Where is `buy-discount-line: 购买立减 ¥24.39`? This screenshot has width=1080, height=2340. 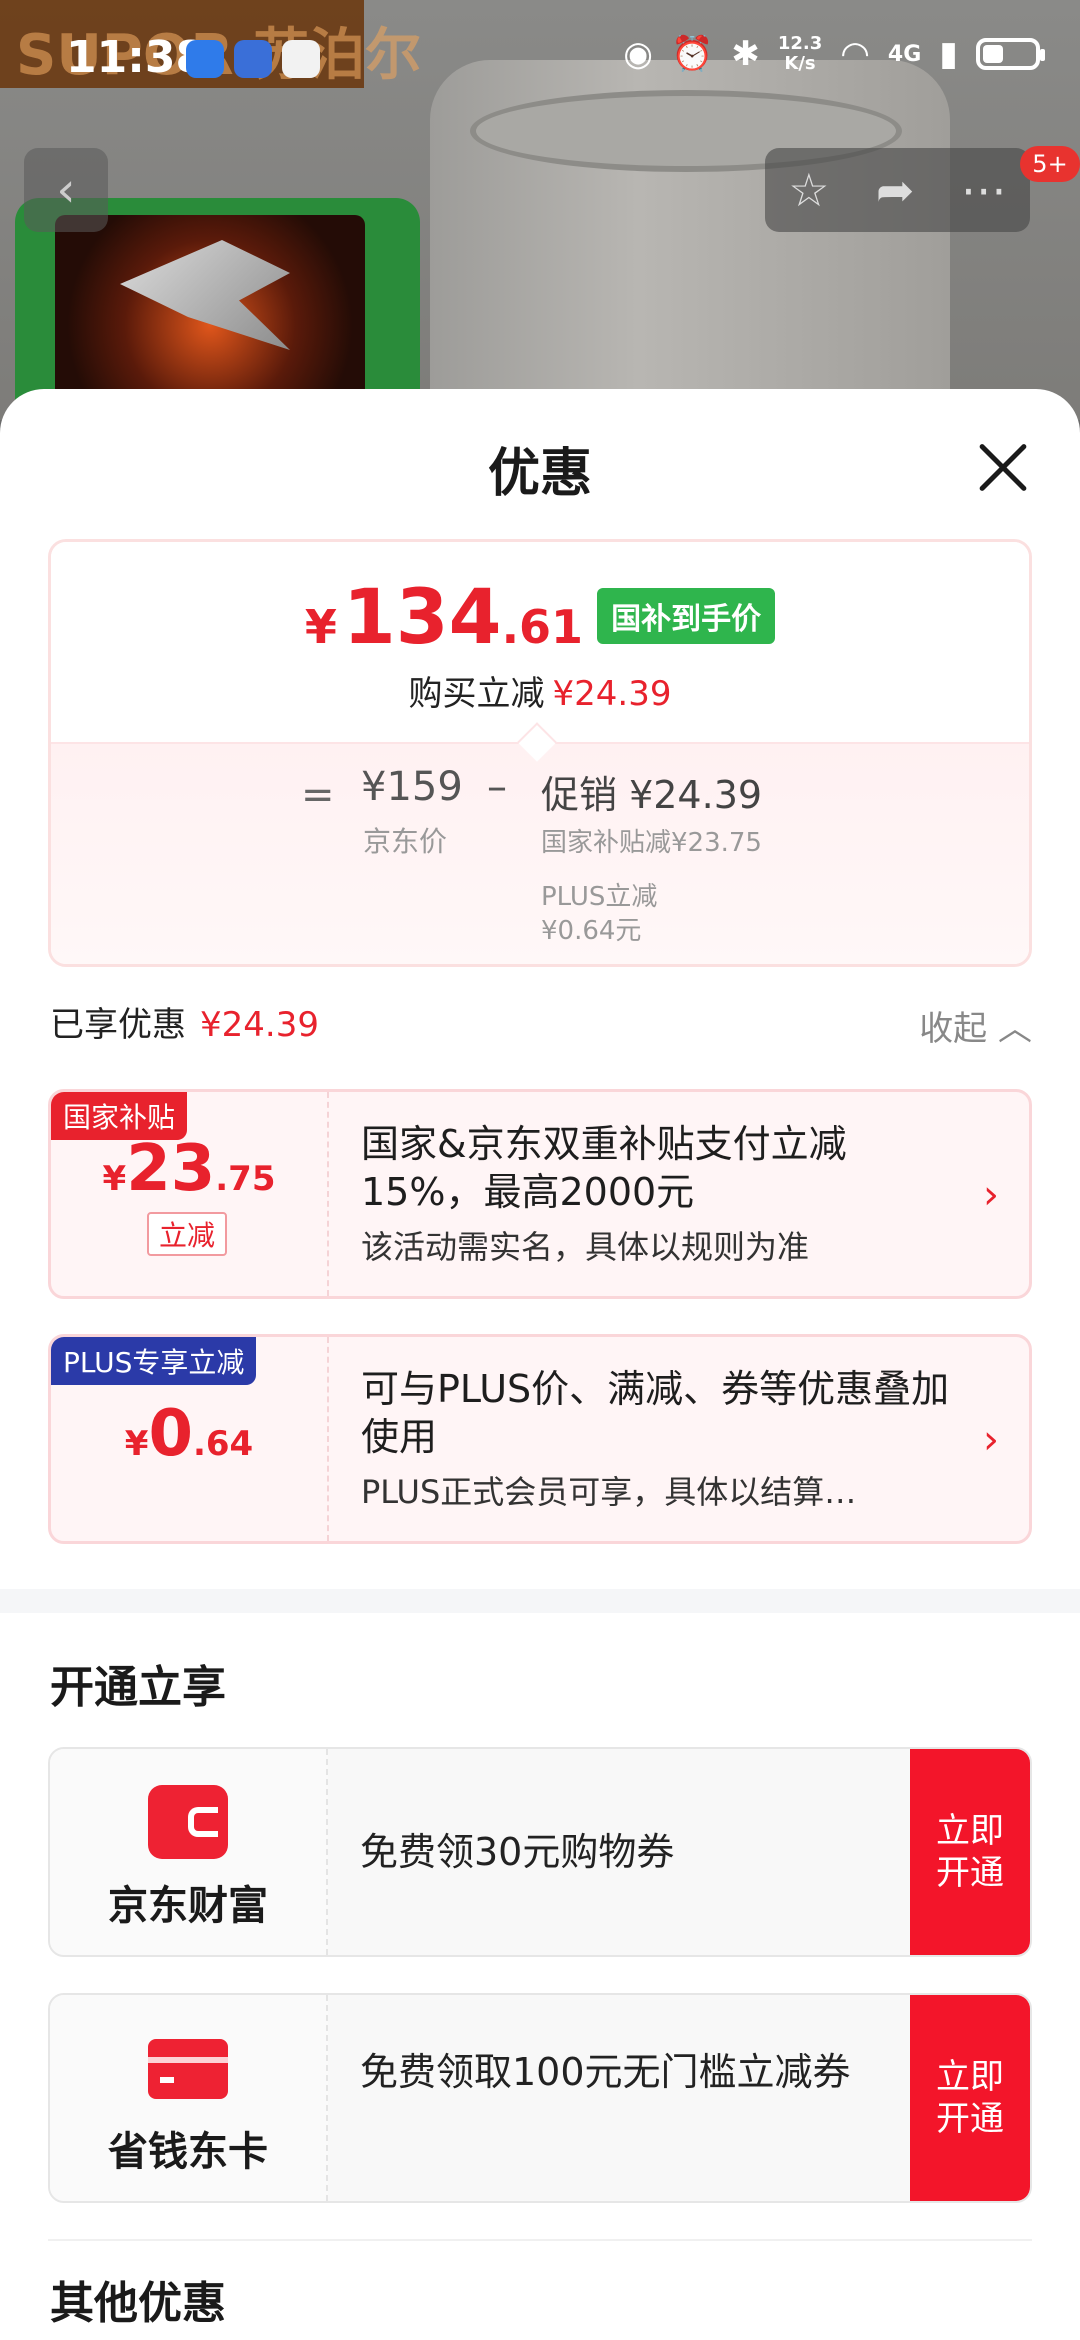 buy-discount-line: 购买立减 ¥24.39 is located at coordinates (540, 690).